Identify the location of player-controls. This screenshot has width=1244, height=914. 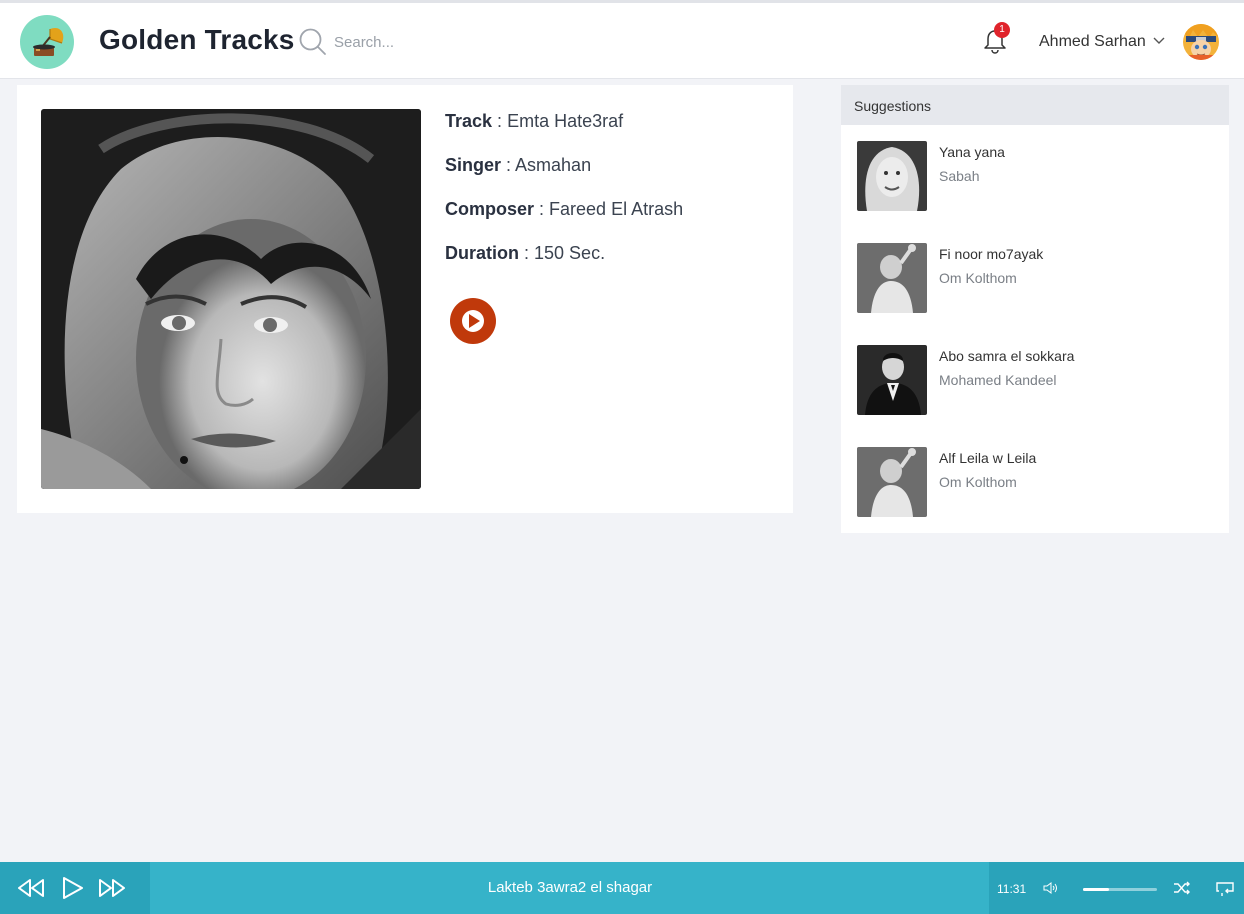
(75, 888).